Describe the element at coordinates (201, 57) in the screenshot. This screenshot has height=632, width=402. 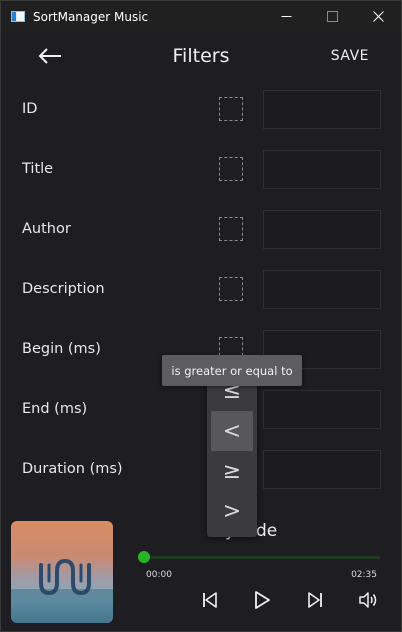
I see `app-bar: Filters SAVE` at that location.